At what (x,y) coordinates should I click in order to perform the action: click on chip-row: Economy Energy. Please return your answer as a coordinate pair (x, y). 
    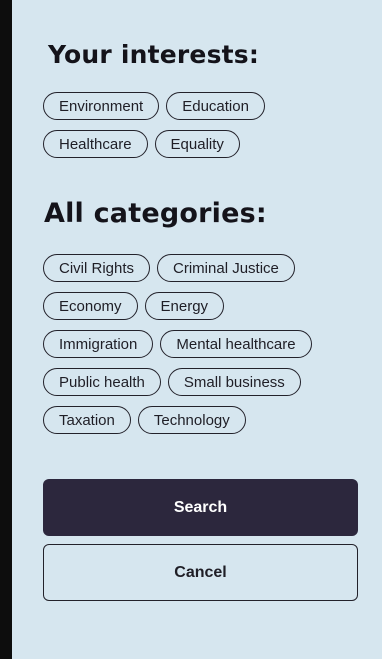
    Looking at the image, I should click on (203, 306).